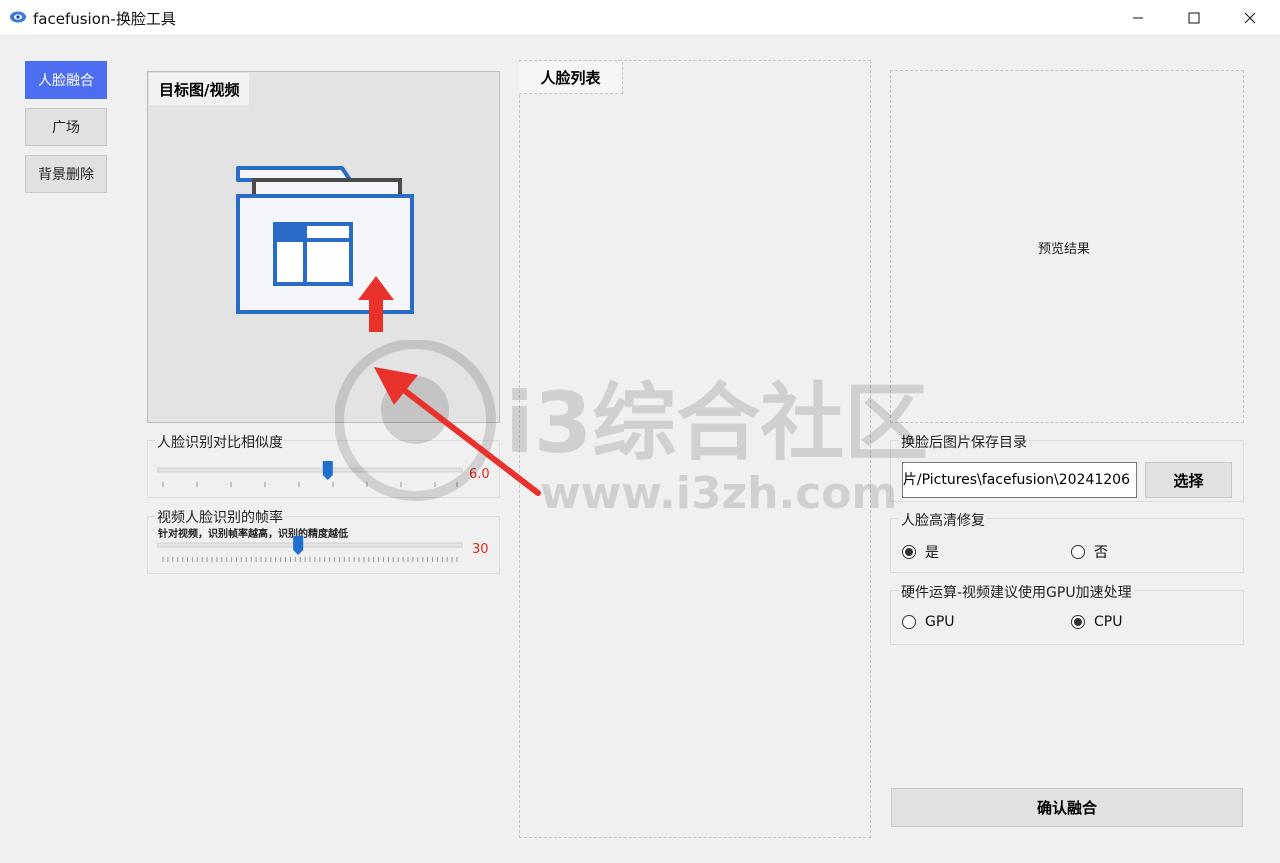 The height and width of the screenshot is (863, 1280). Describe the element at coordinates (66, 80) in the screenshot. I see `nav-face-fusion-button: 人脸融合` at that location.